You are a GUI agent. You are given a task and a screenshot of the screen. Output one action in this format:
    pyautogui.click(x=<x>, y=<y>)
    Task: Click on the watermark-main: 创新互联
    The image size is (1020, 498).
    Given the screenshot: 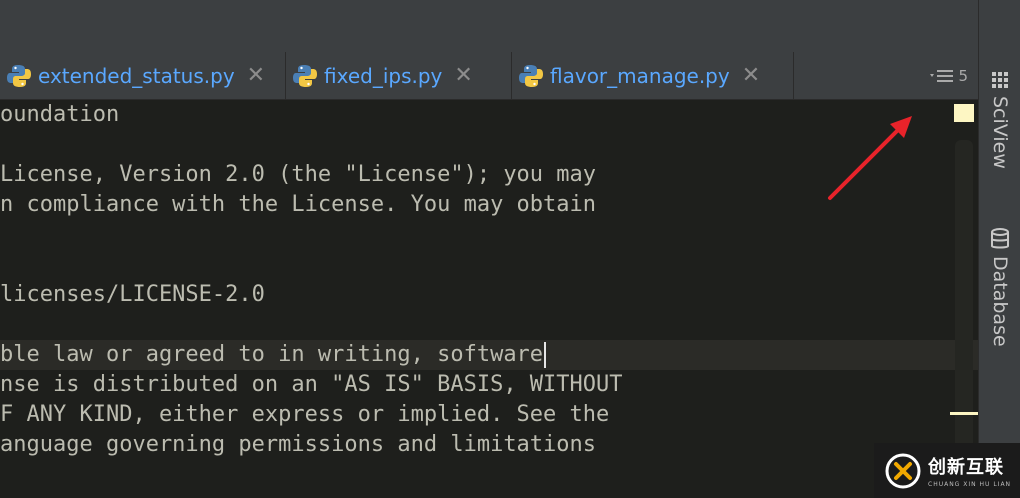 What is the action you would take?
    pyautogui.click(x=966, y=467)
    